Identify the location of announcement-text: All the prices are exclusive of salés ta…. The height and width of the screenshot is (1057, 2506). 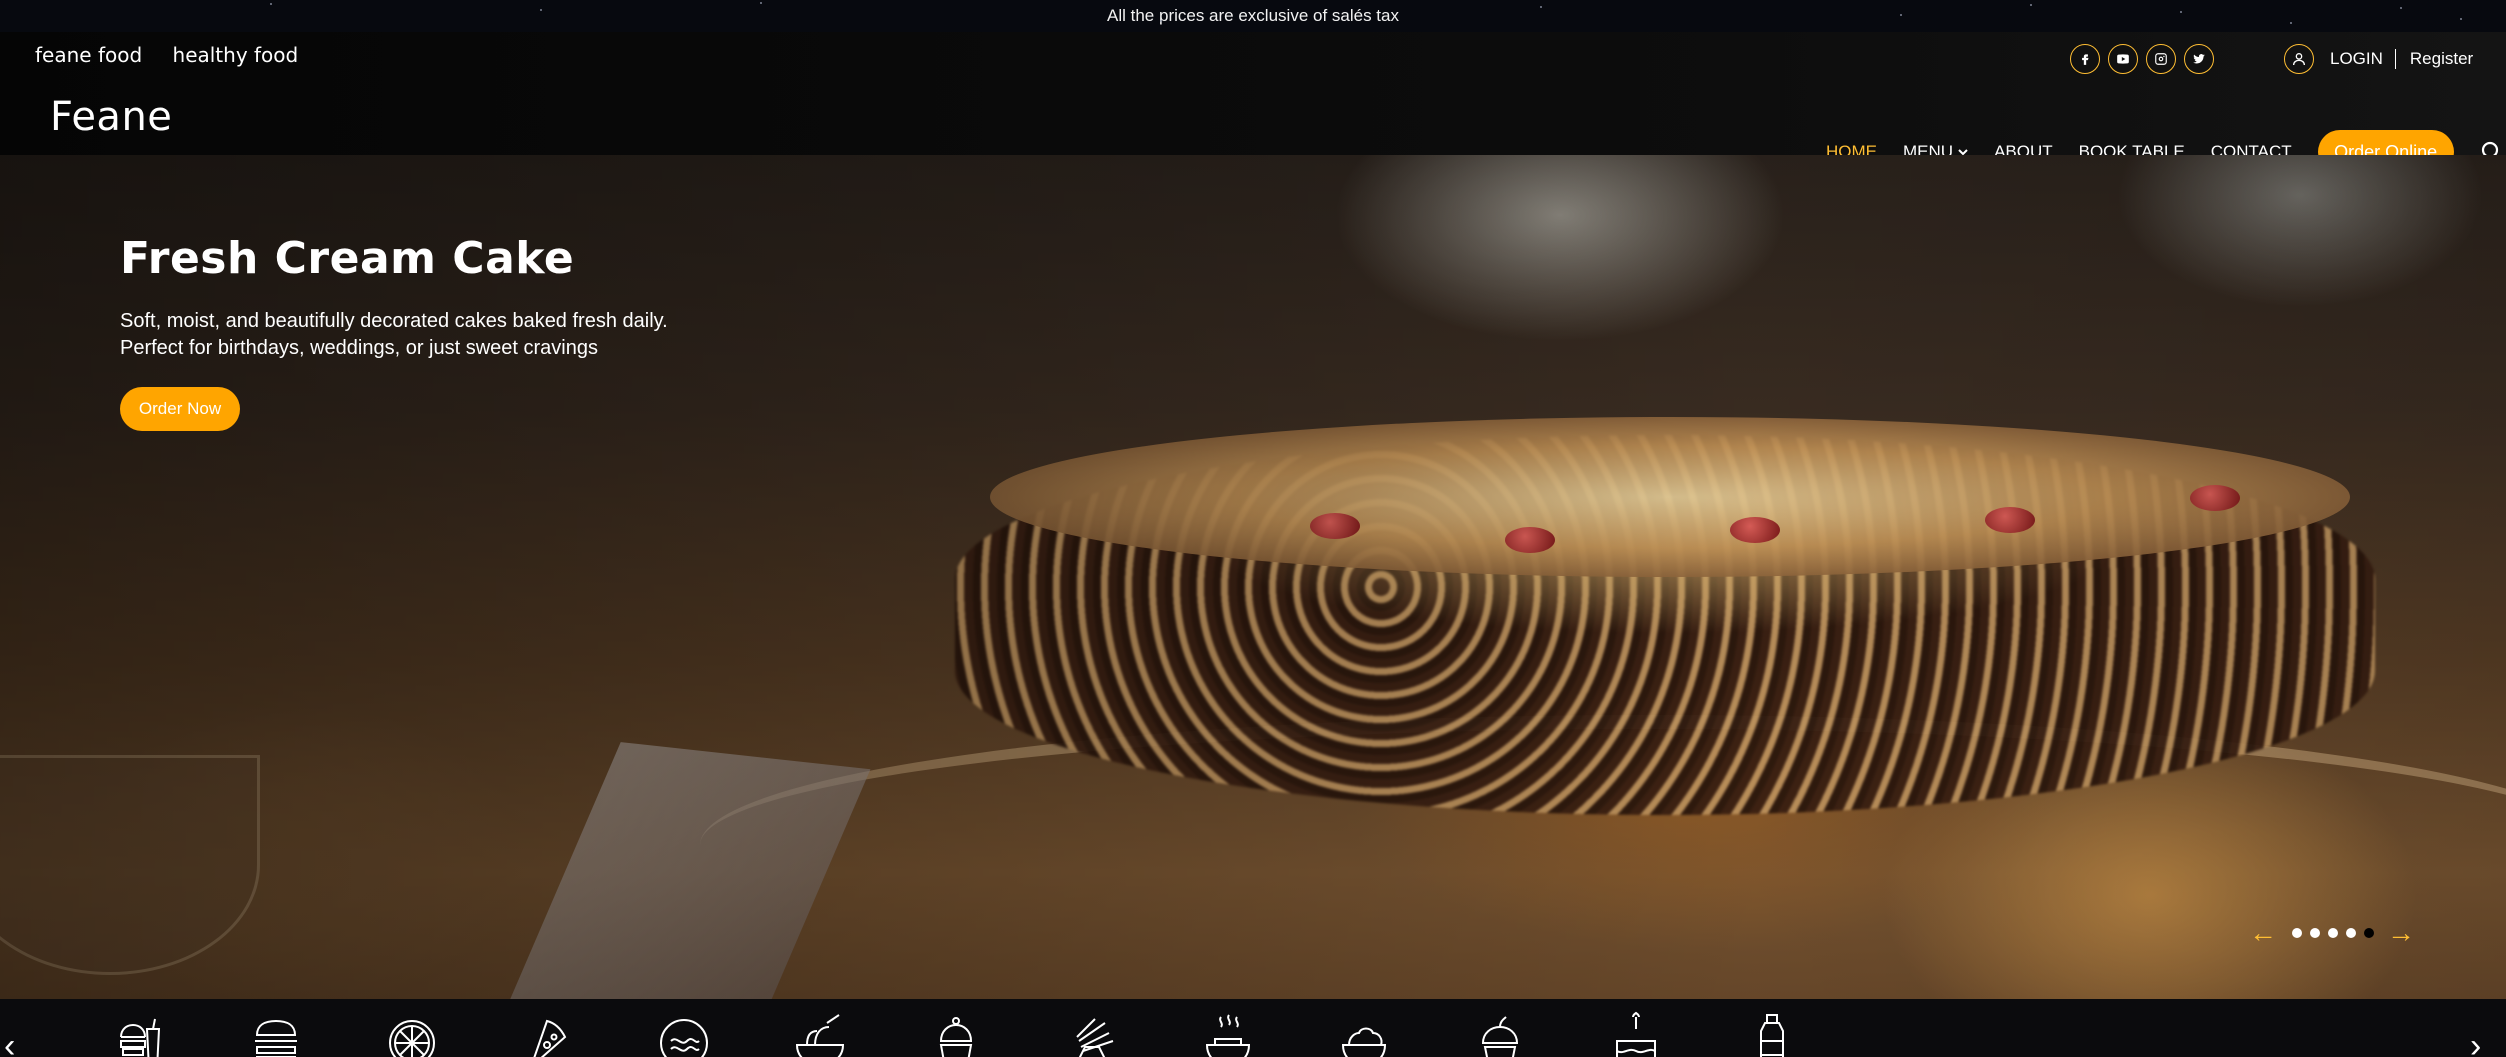
(1253, 15).